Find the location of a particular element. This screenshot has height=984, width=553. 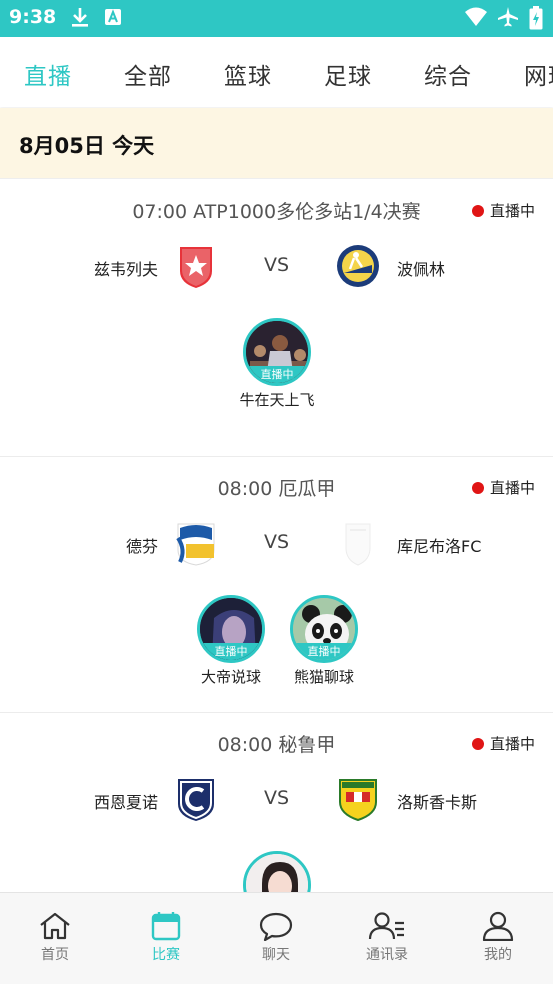

away-team-name: 波佩林 is located at coordinates (421, 269).